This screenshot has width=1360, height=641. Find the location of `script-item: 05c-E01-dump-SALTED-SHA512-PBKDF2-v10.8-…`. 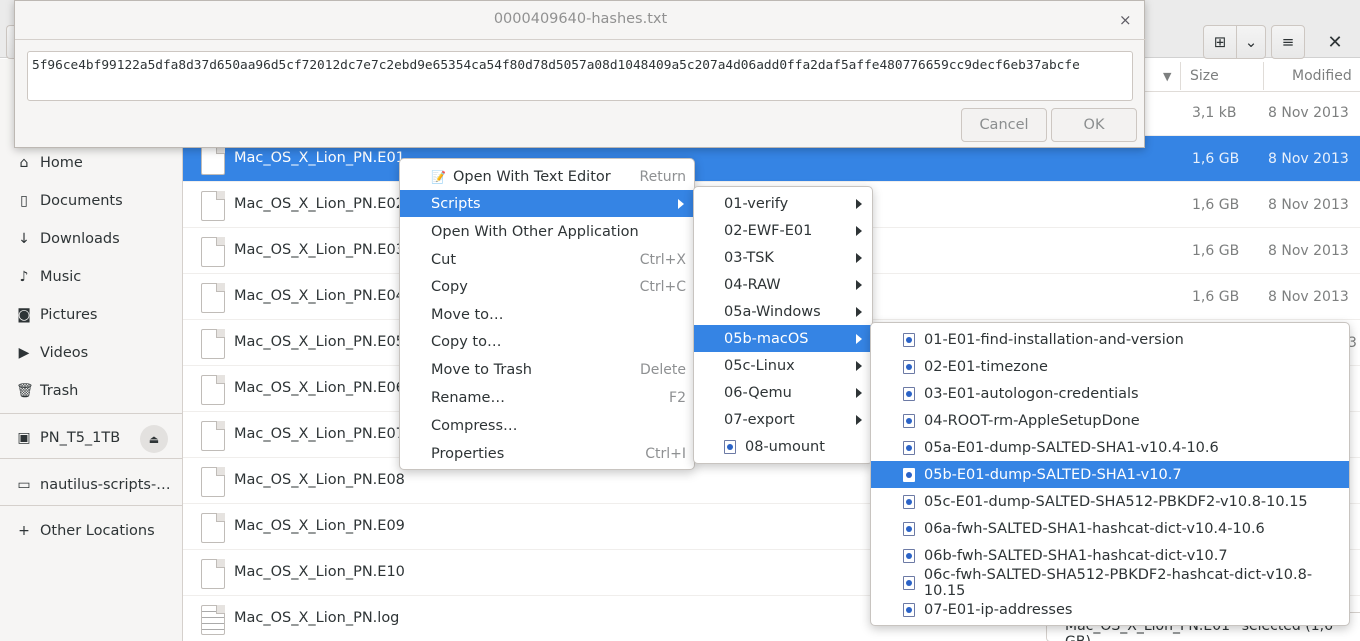

script-item: 05c-E01-dump-SALTED-SHA512-PBKDF2-v10.8-… is located at coordinates (1110, 501).